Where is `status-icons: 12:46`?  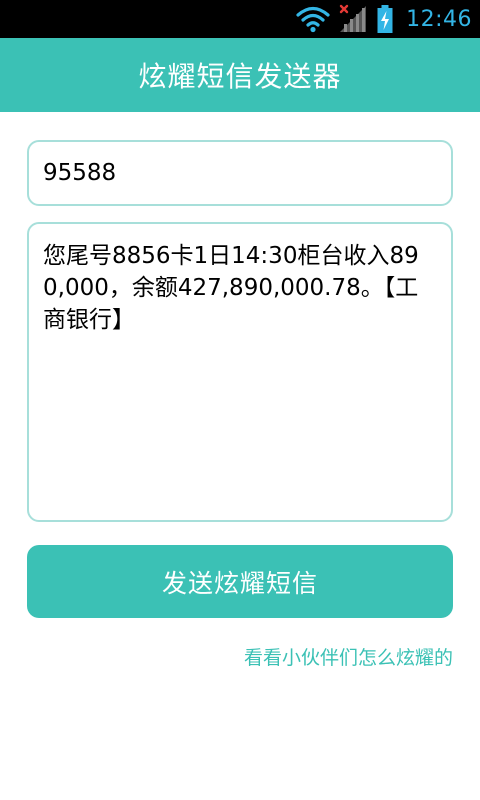 status-icons: 12:46 is located at coordinates (384, 19).